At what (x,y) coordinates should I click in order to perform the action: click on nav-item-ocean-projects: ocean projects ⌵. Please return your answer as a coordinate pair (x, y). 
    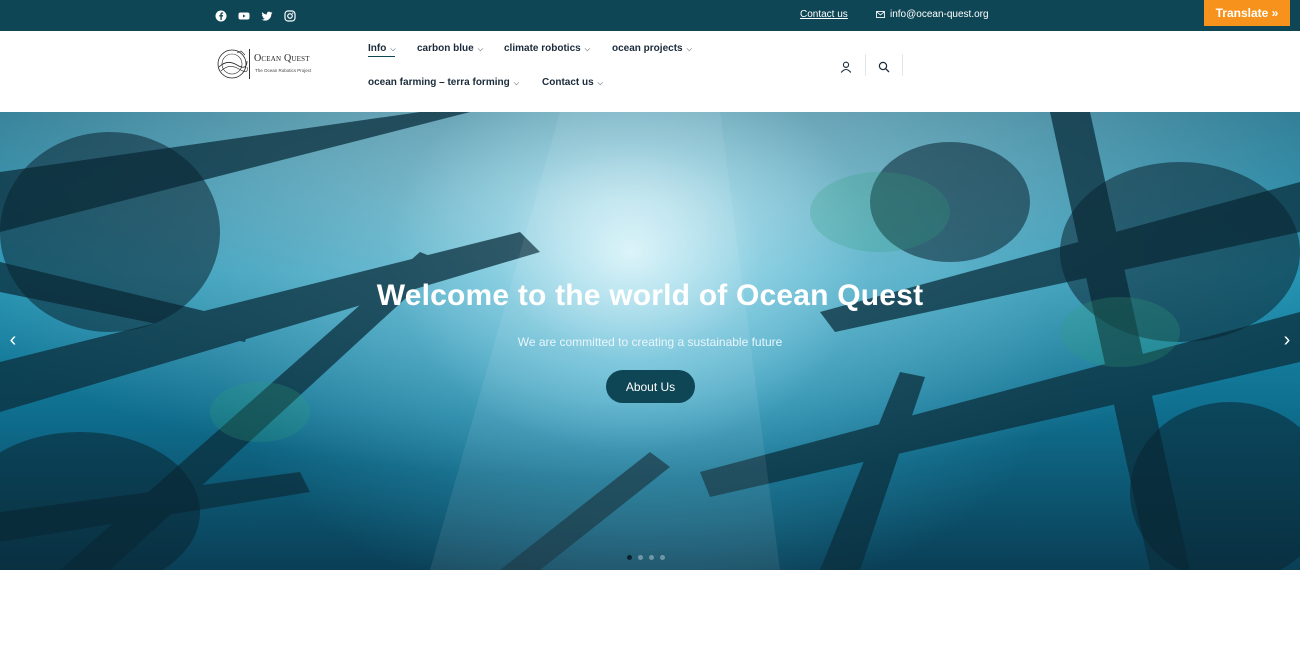
    Looking at the image, I should click on (652, 48).